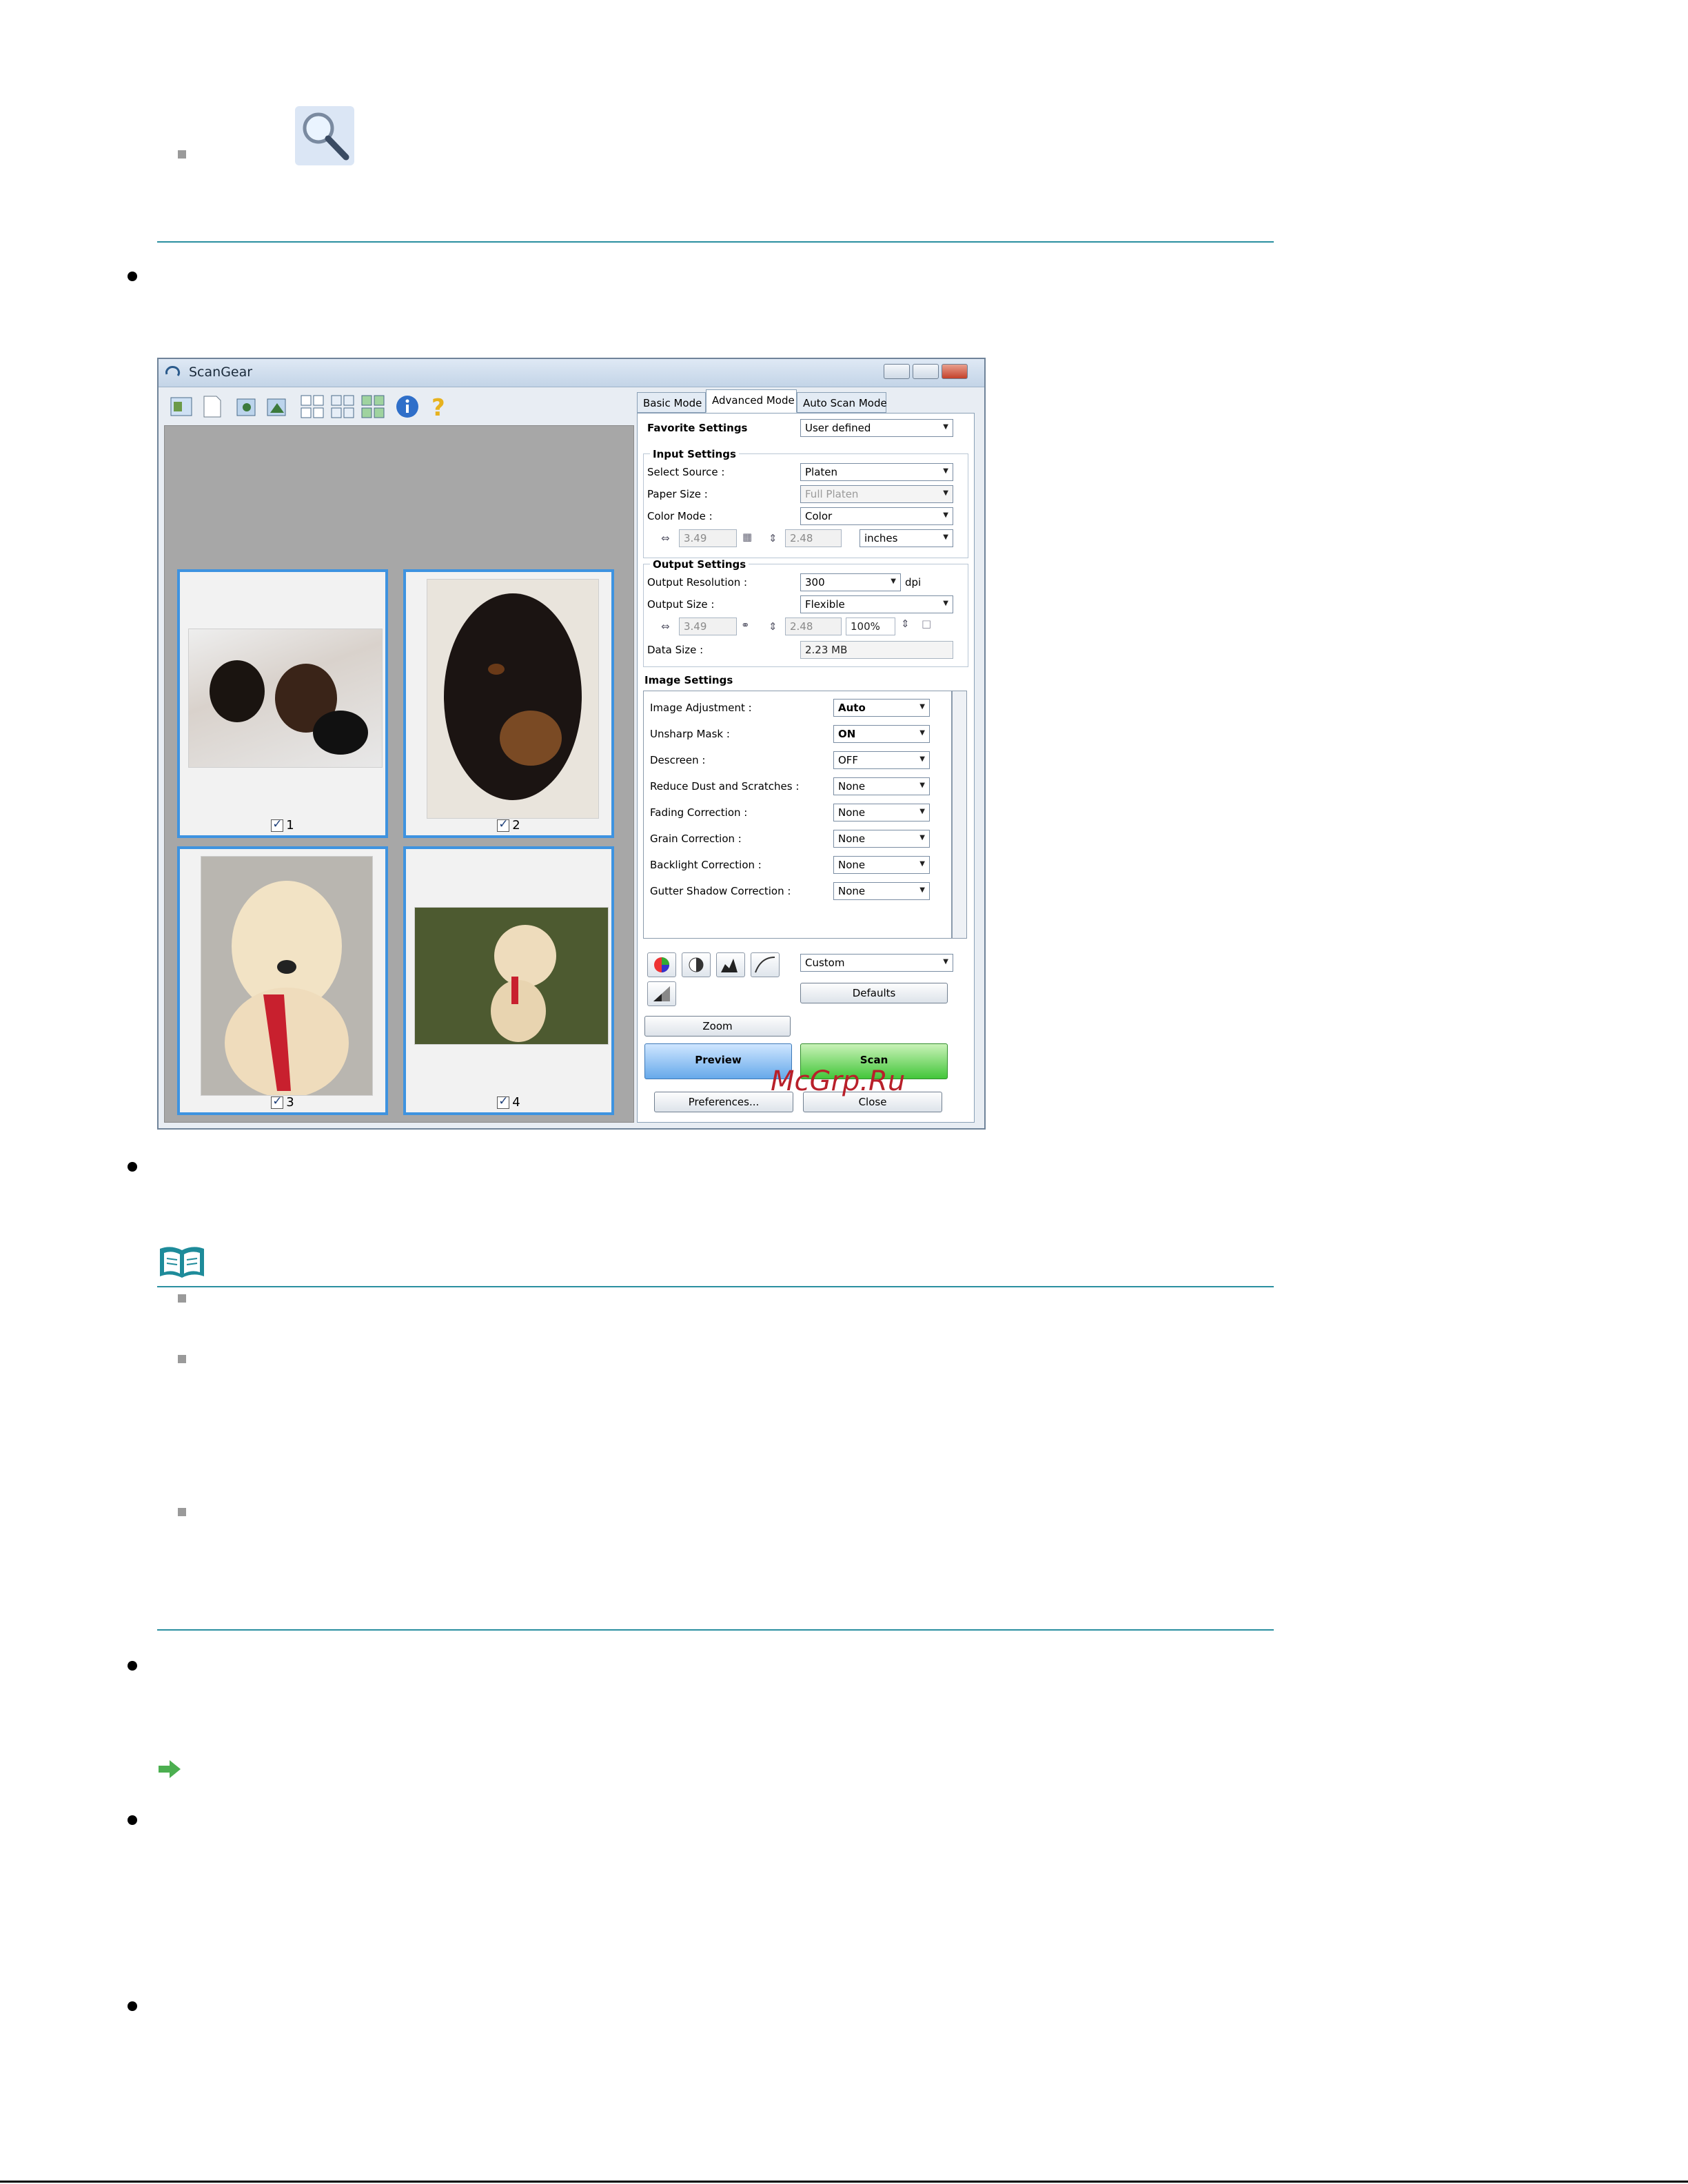  What do you see at coordinates (881, 760) in the screenshot?
I see `image-setting-select: OFF` at bounding box center [881, 760].